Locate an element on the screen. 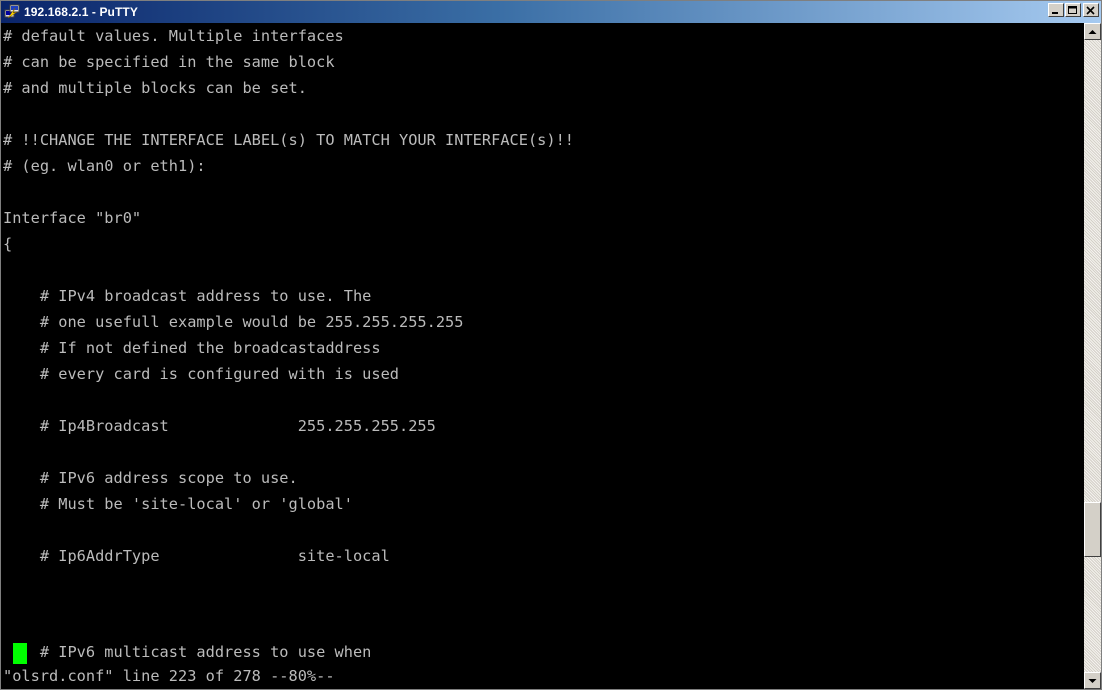 The image size is (1102, 690). terminal-line: { is located at coordinates (8, 244).